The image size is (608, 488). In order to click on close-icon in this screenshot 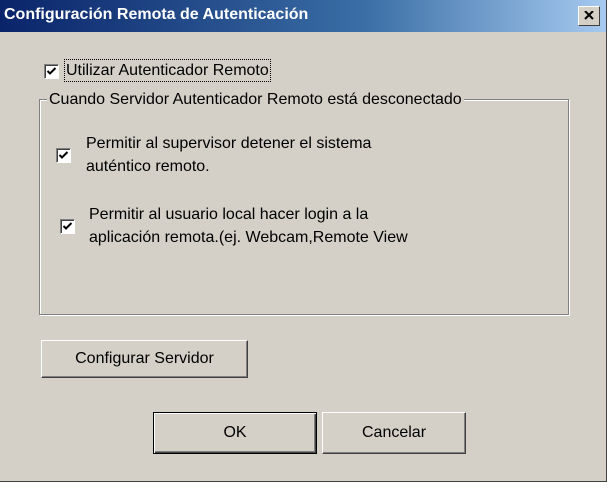, I will do `click(589, 16)`.